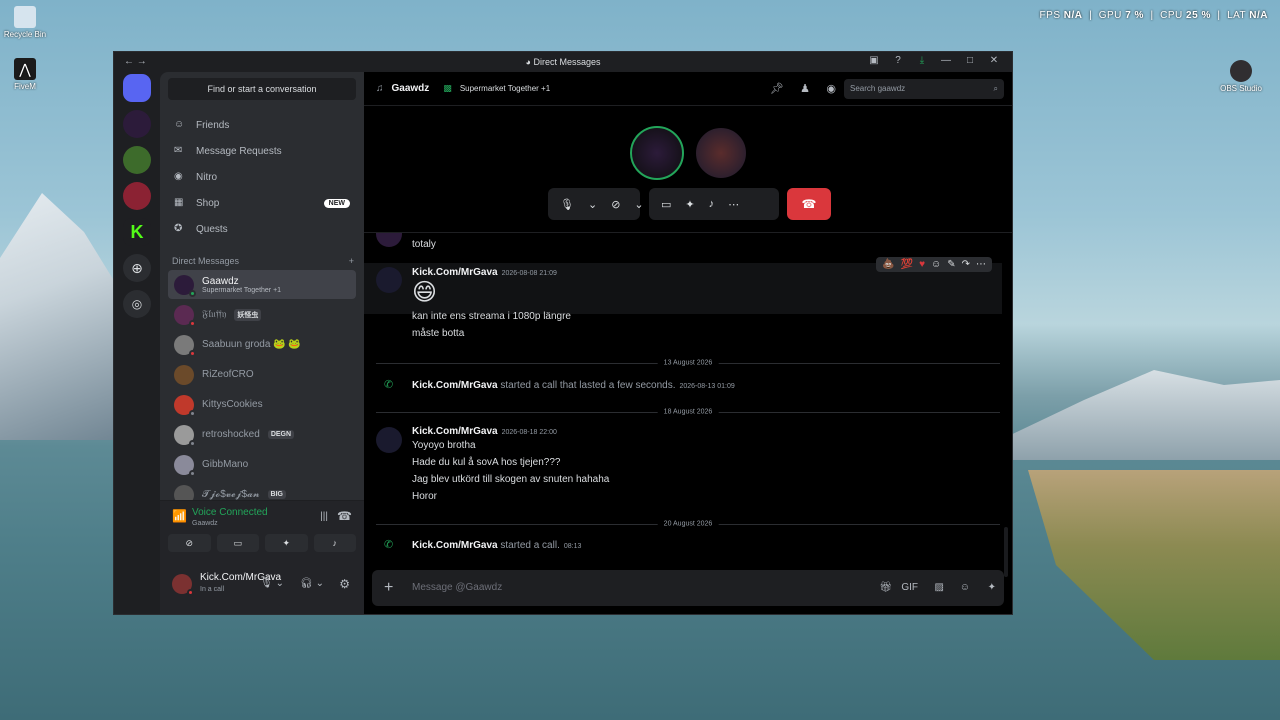 The width and height of the screenshot is (1280, 720). Describe the element at coordinates (178, 228) in the screenshot. I see `quests-icon: ✪` at that location.